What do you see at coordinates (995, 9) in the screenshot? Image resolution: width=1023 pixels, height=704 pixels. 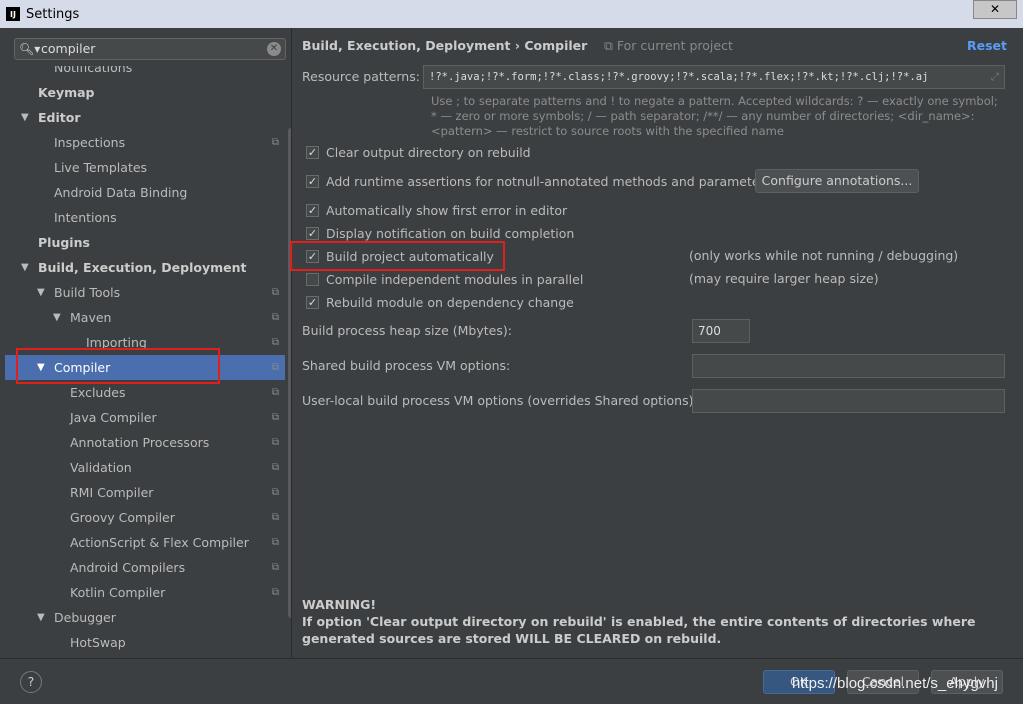 I see `close-window-button: ✕` at bounding box center [995, 9].